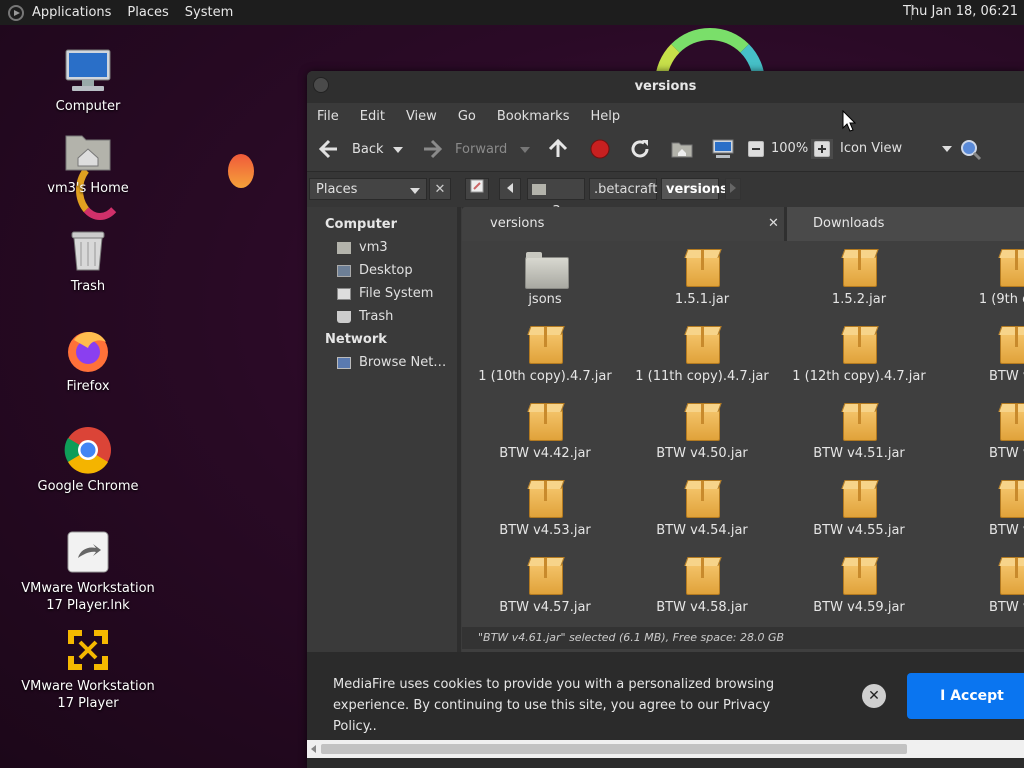 This screenshot has width=1024, height=768. I want to click on zoom-level: 100%, so click(789, 148).